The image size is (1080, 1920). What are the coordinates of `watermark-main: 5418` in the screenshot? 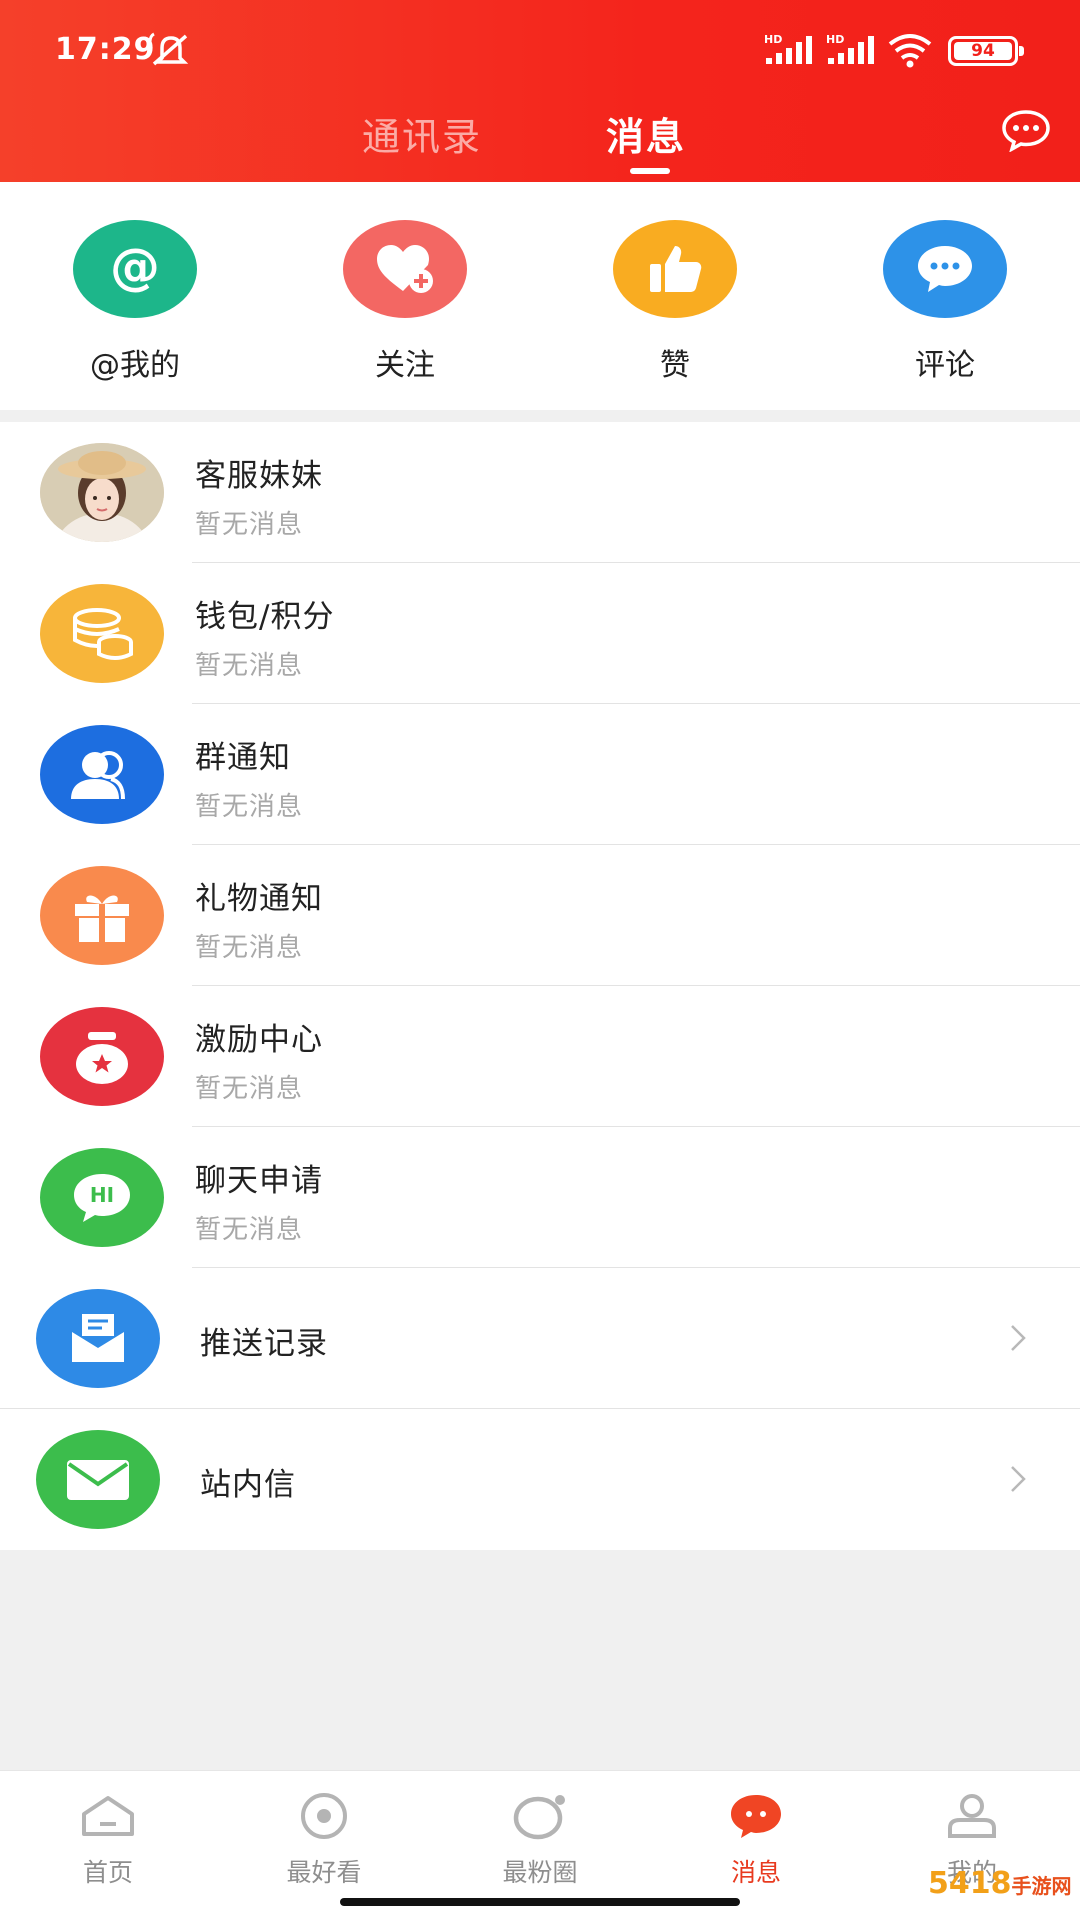 It's located at (970, 1883).